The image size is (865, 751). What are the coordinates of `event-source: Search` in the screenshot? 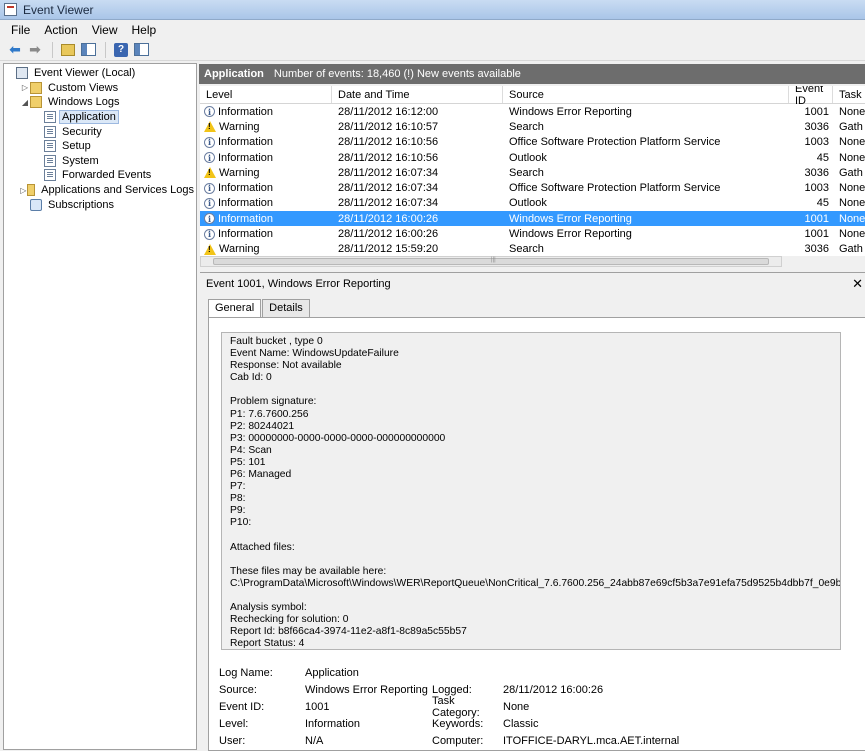 It's located at (526, 172).